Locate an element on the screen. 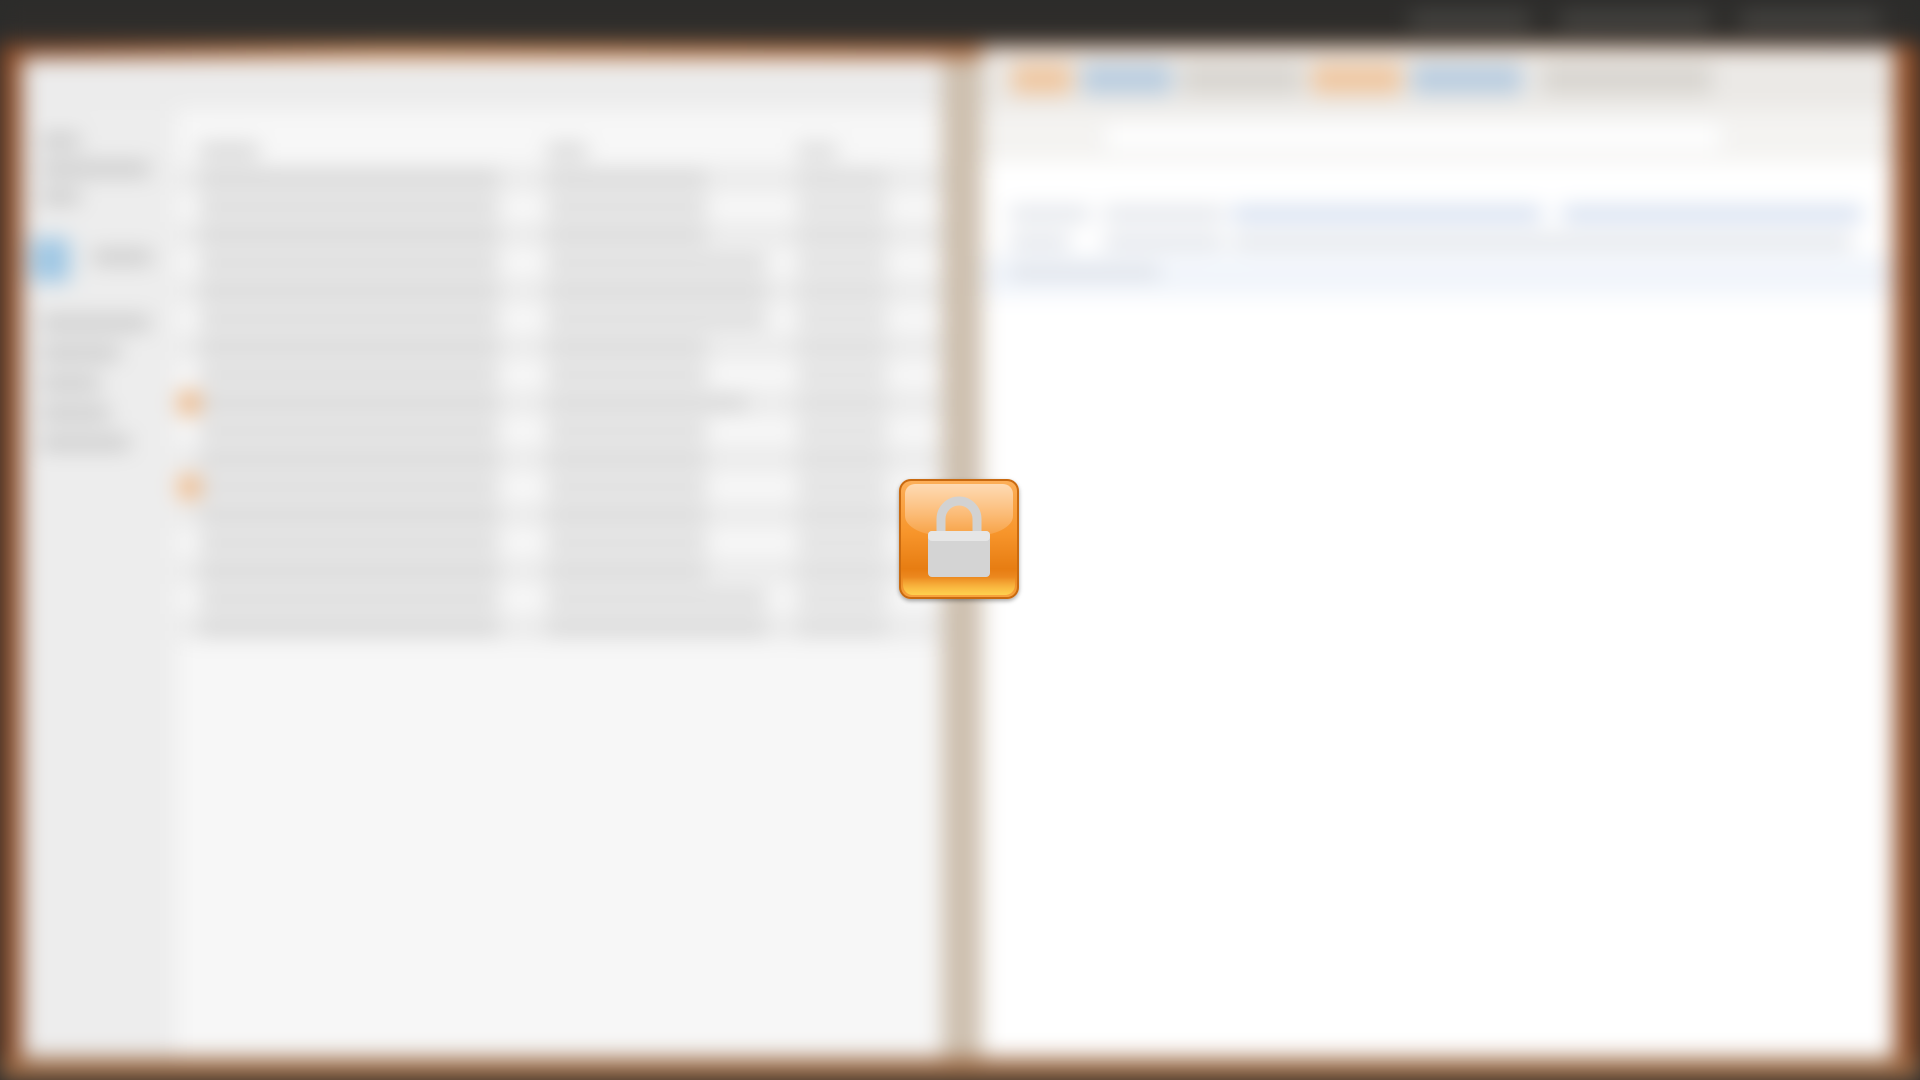 The height and width of the screenshot is (1080, 1920). padlock-icon is located at coordinates (959, 536).